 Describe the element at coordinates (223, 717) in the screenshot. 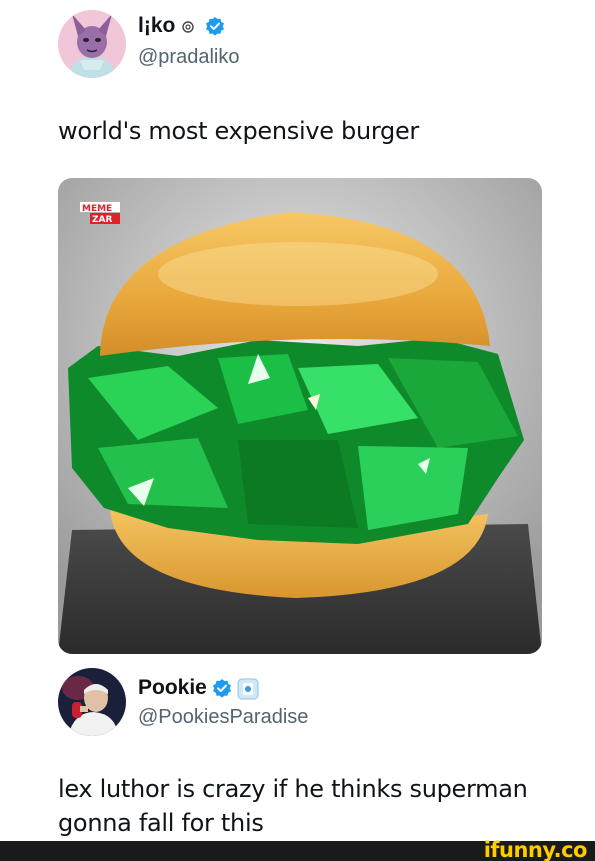

I see `handle: @PookiesParadise` at that location.